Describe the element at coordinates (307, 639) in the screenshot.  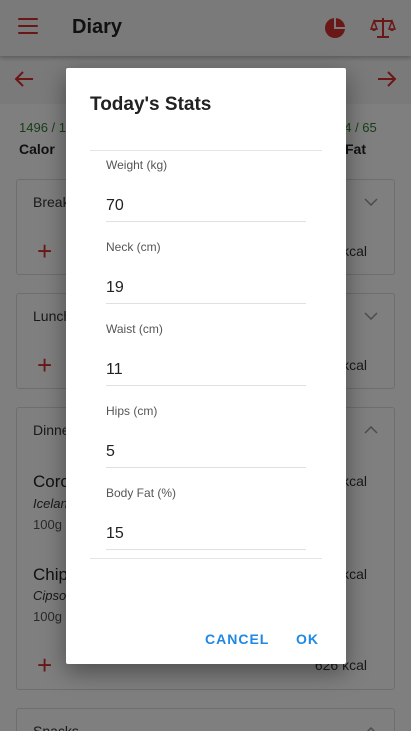
I see `ok-button: OK` at that location.